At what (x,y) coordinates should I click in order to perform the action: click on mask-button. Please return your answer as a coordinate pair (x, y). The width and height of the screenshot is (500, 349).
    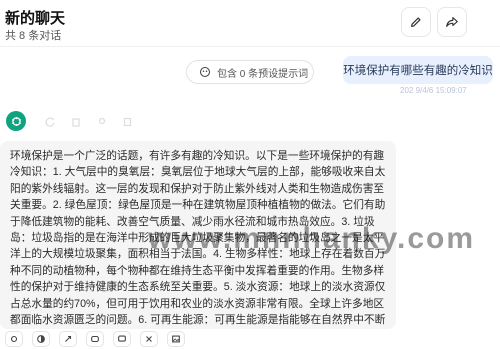
    Looking at the image, I should click on (95, 339).